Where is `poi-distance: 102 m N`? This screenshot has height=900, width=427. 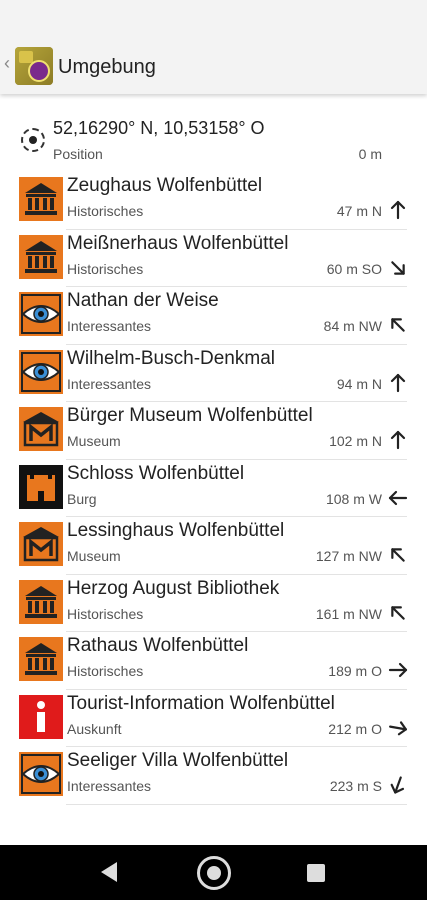
poi-distance: 102 m N is located at coordinates (355, 441).